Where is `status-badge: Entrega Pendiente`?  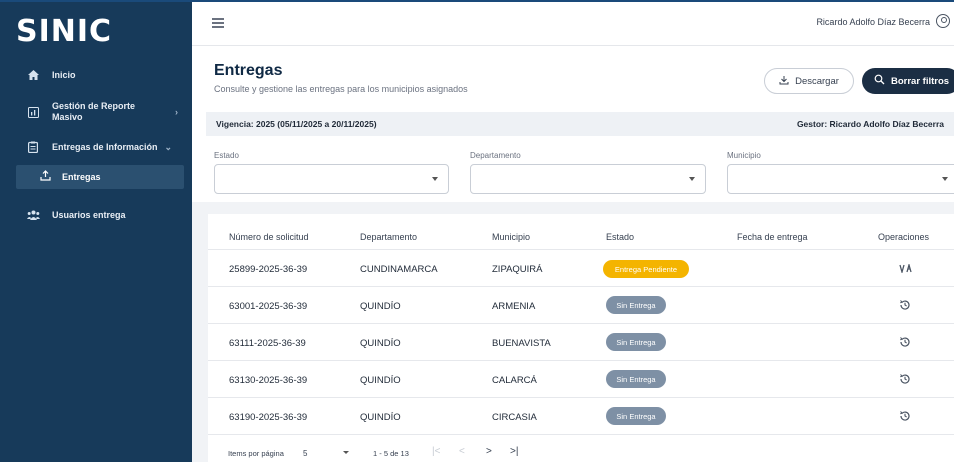 status-badge: Entrega Pendiente is located at coordinates (646, 269).